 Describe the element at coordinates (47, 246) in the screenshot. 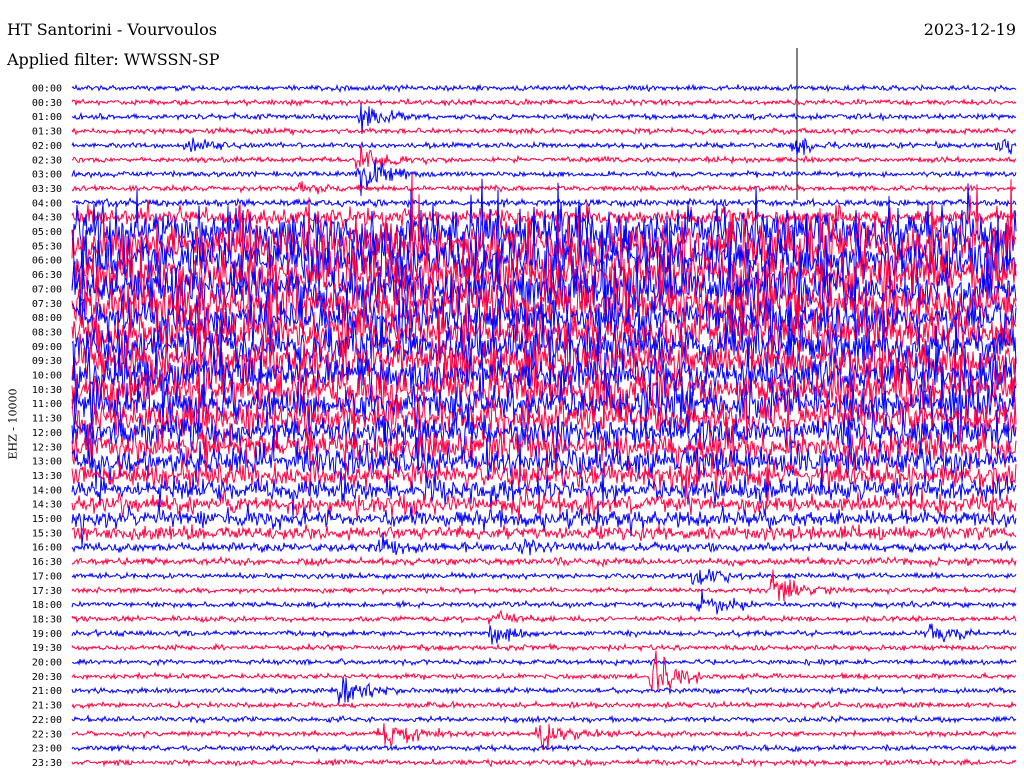

I see `time-tick-label: 05:30` at that location.